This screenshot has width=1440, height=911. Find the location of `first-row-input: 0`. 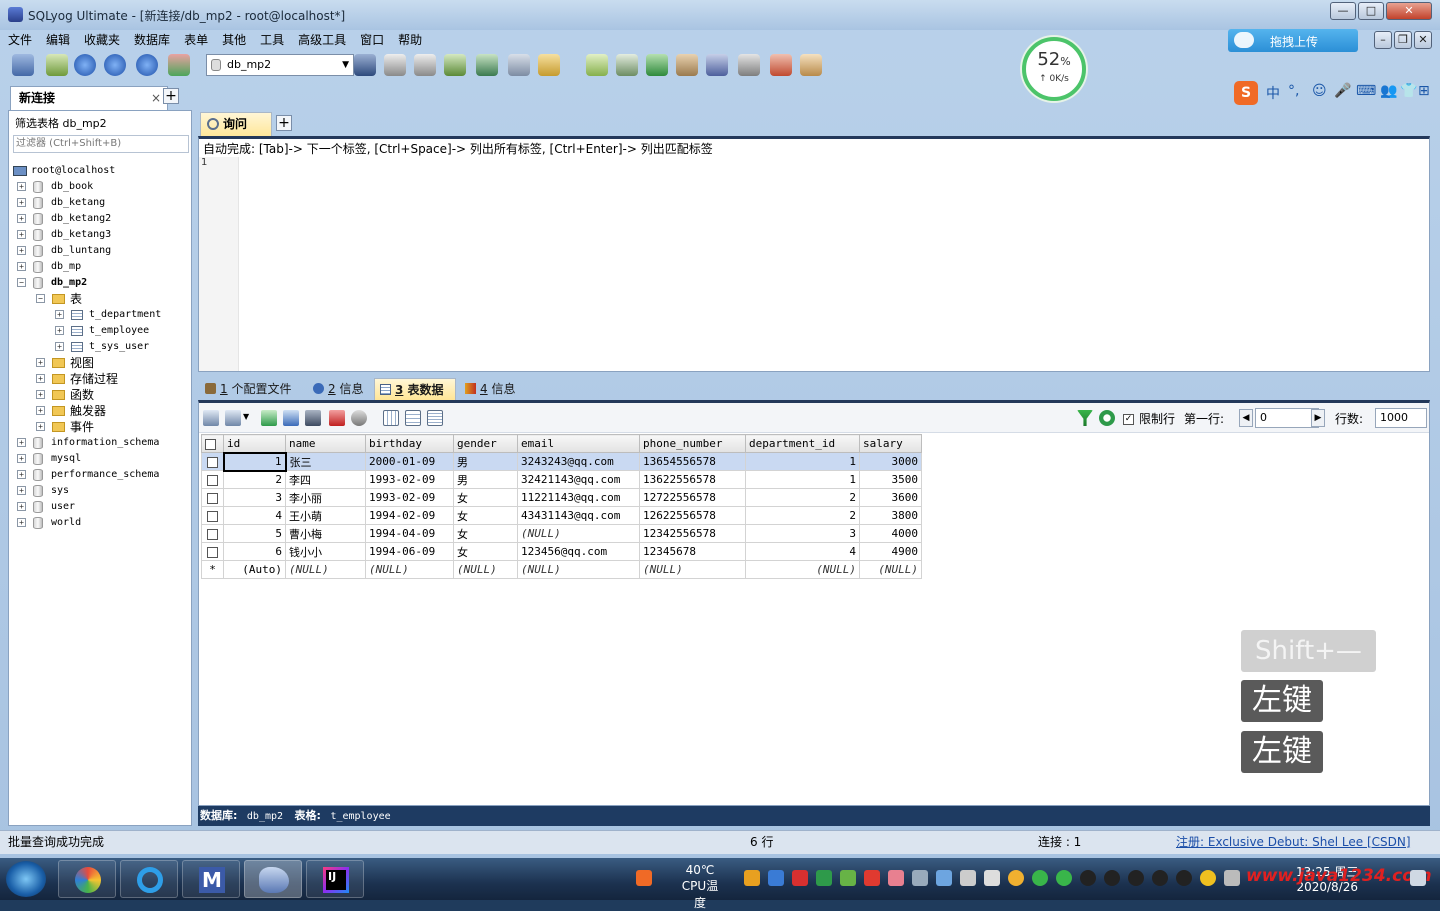

first-row-input: 0 is located at coordinates (1287, 418).